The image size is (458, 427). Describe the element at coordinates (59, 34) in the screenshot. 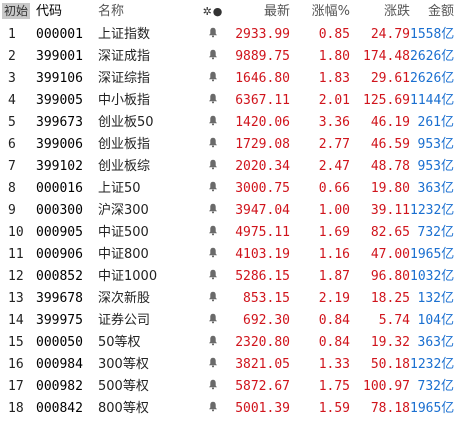

I see `stock-code: 000001` at that location.